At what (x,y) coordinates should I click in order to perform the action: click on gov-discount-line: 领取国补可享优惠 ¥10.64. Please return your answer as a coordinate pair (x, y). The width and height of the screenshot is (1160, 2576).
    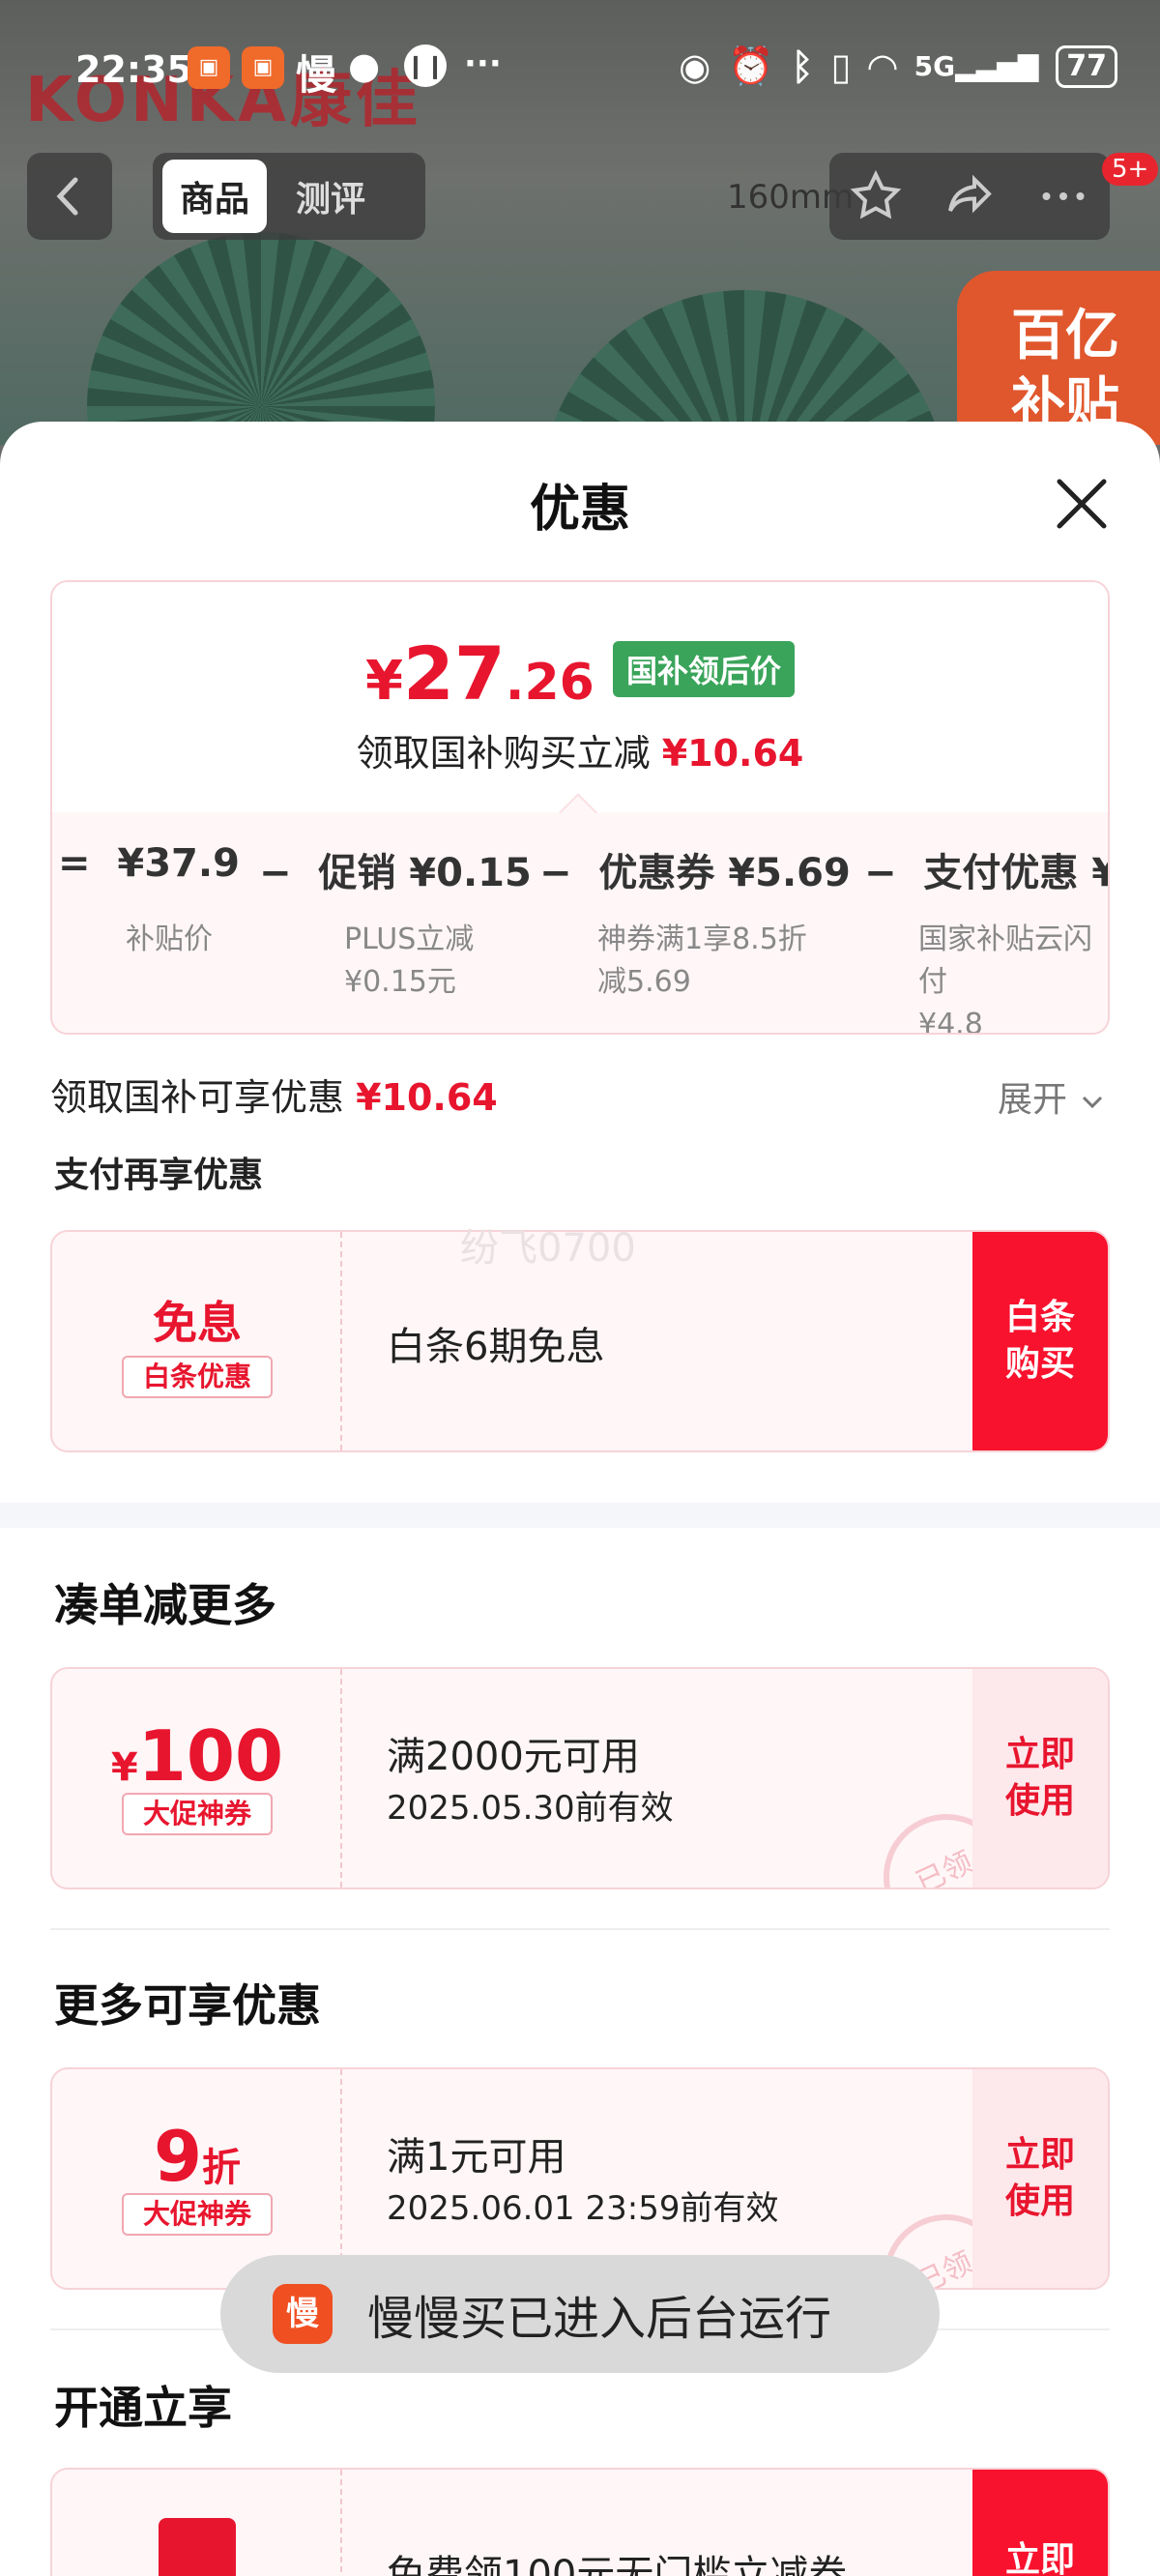
    Looking at the image, I should click on (274, 1097).